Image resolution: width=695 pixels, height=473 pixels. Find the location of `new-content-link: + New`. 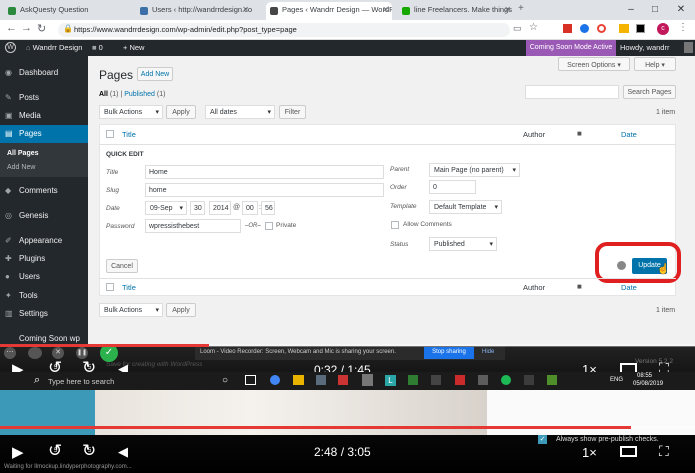

new-content-link: + New is located at coordinates (133, 47).